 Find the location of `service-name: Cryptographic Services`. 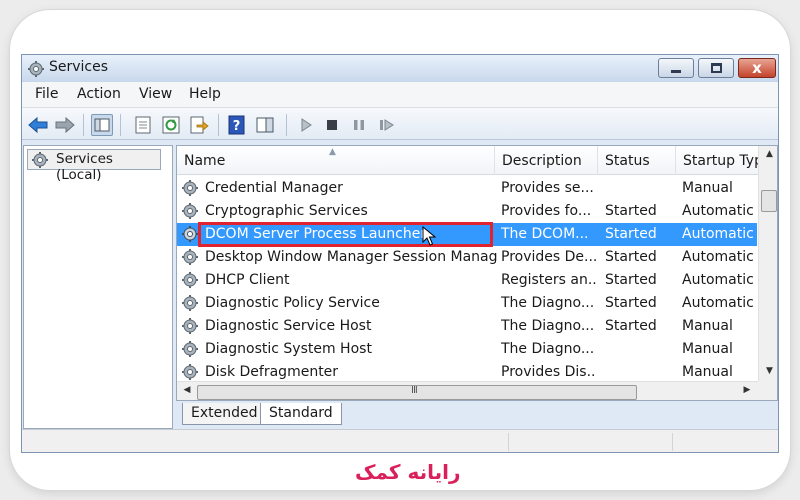

service-name: Cryptographic Services is located at coordinates (286, 211).